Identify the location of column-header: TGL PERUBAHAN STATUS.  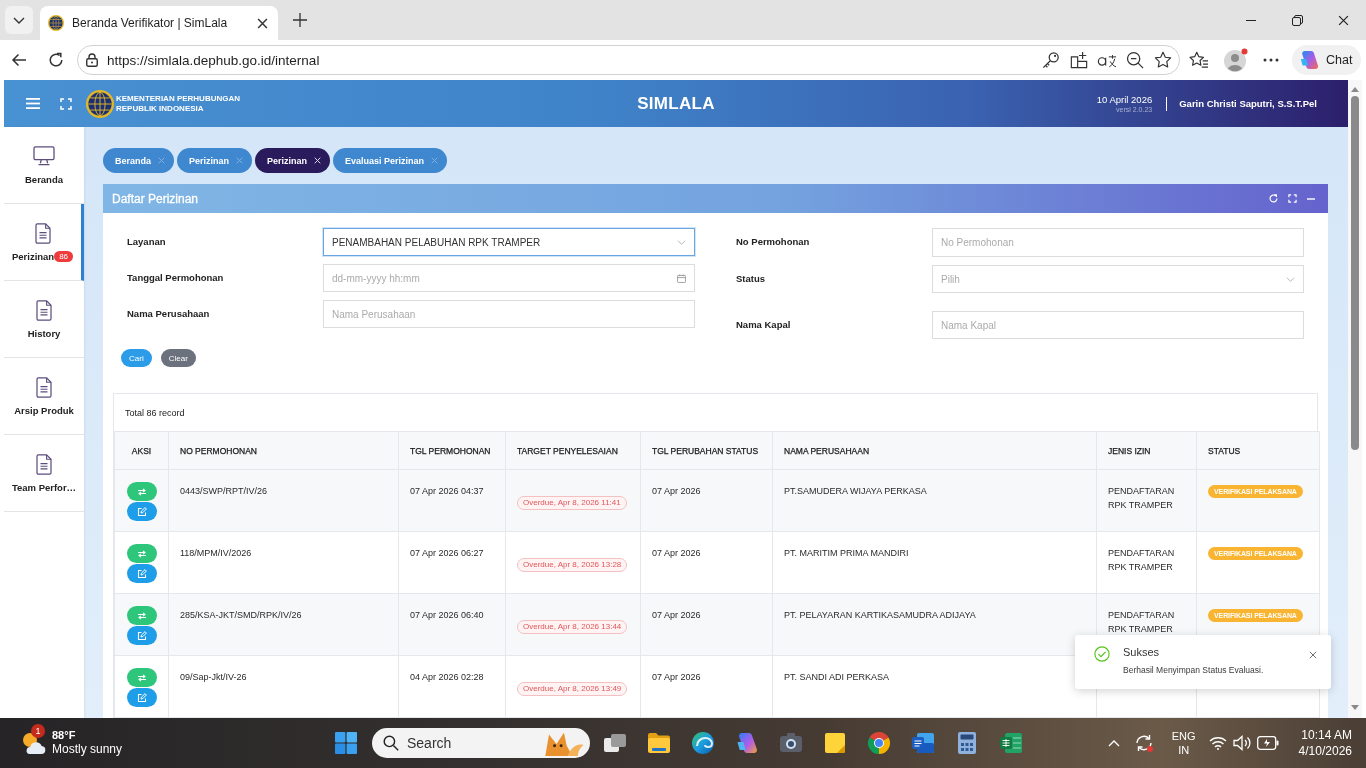
(706, 450).